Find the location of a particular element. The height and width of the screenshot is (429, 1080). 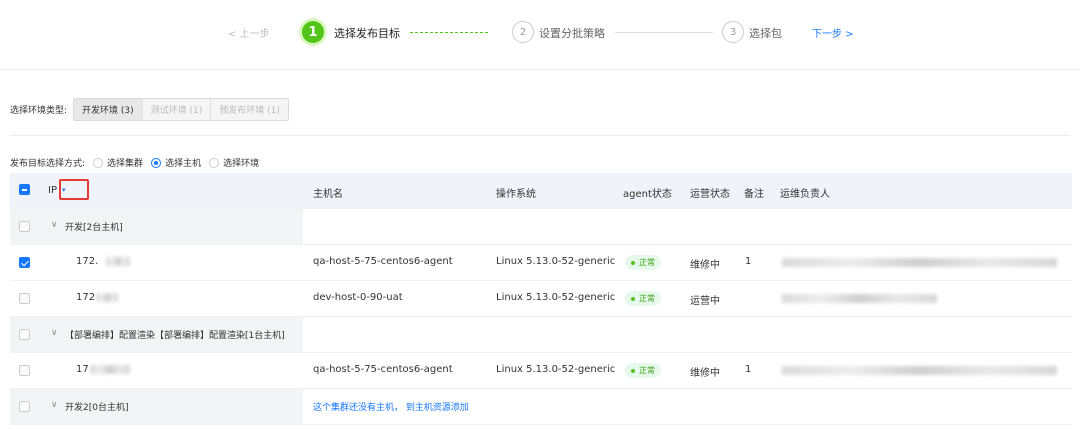

env-option-dev: 开发环境 (3) is located at coordinates (108, 109).